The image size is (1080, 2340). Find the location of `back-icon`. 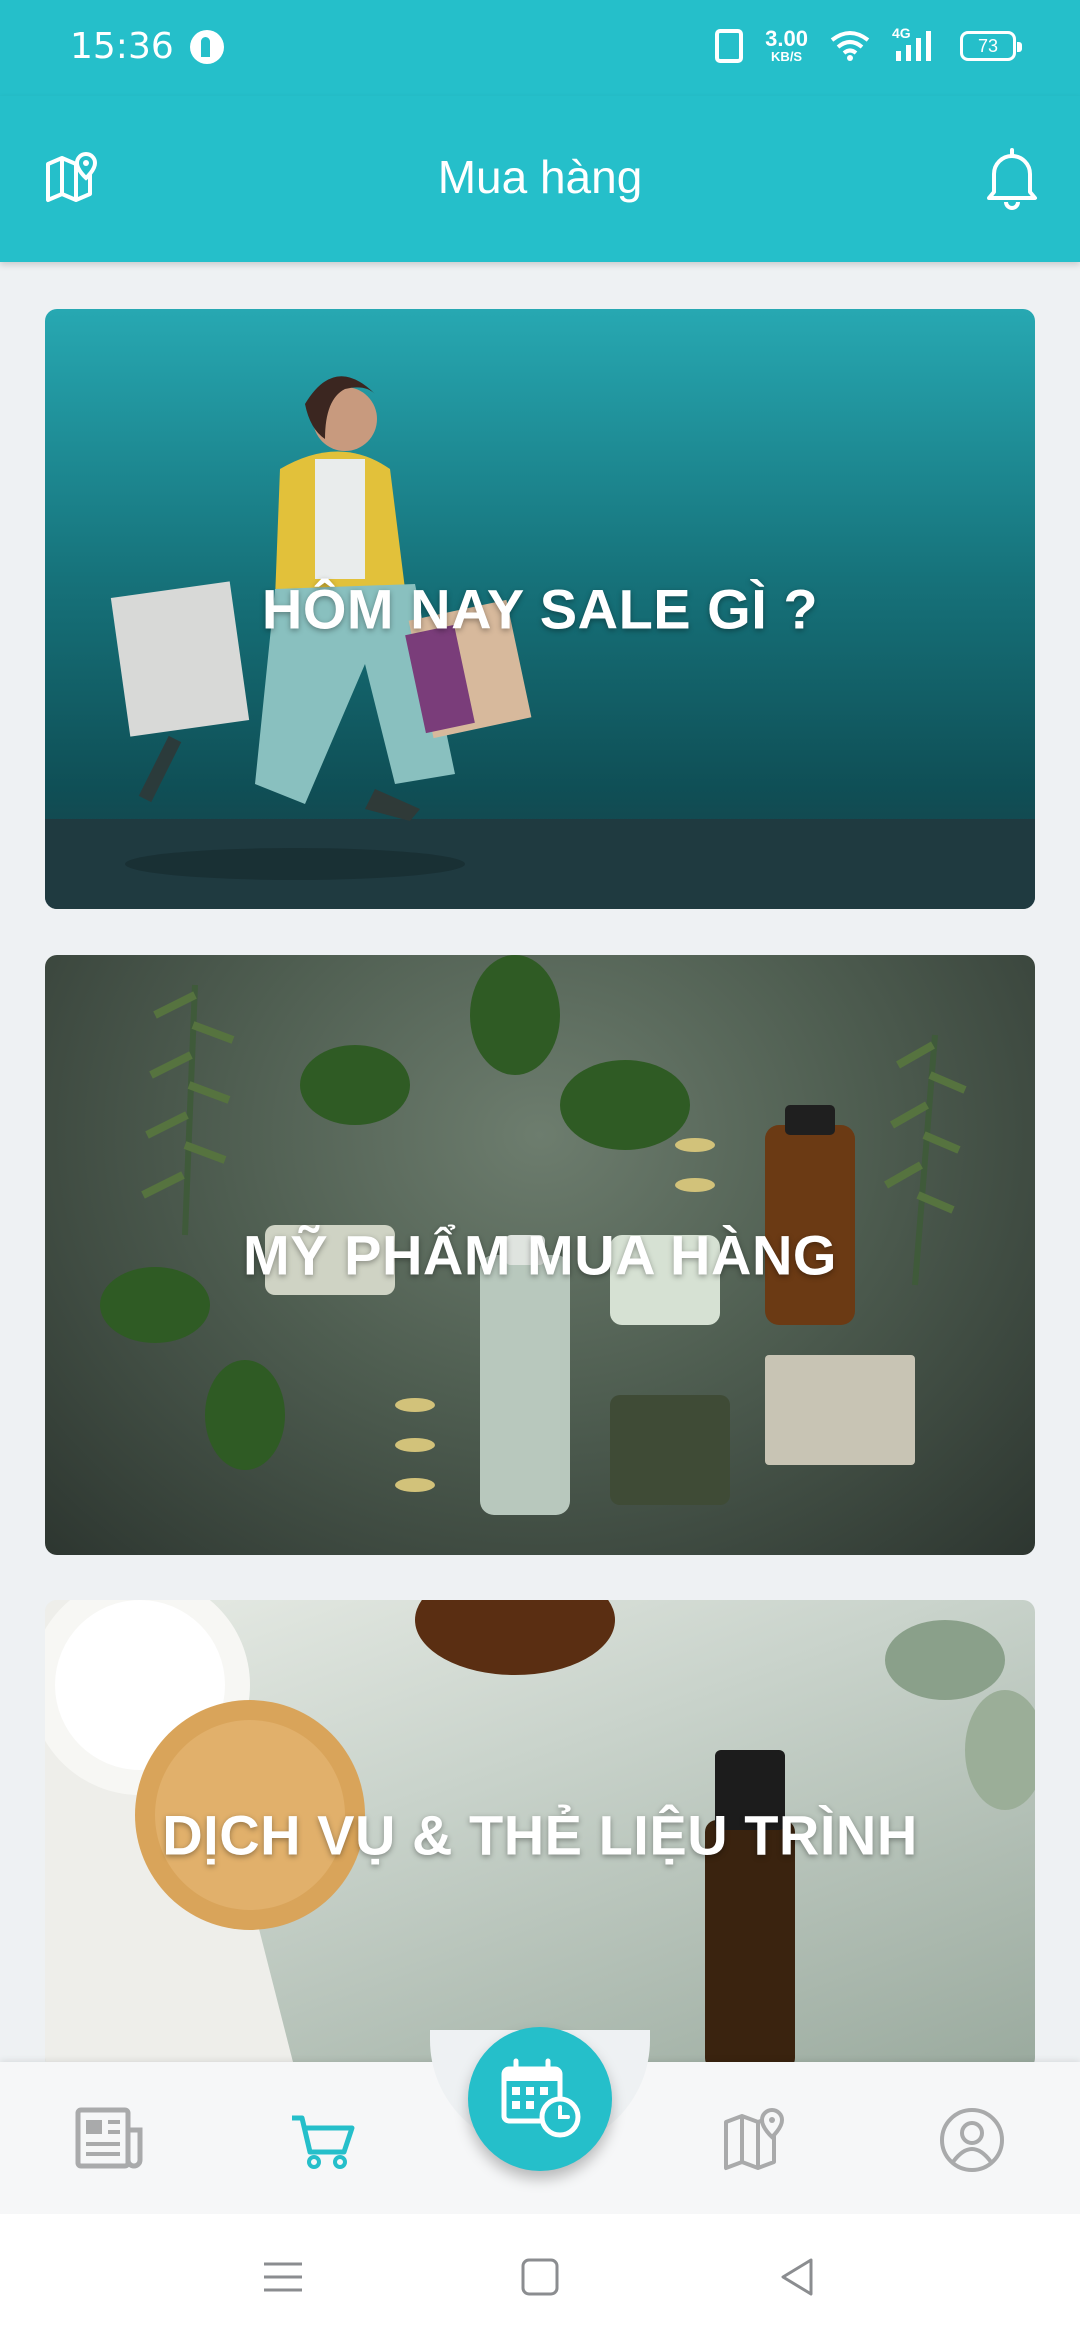

back-icon is located at coordinates (798, 2277).